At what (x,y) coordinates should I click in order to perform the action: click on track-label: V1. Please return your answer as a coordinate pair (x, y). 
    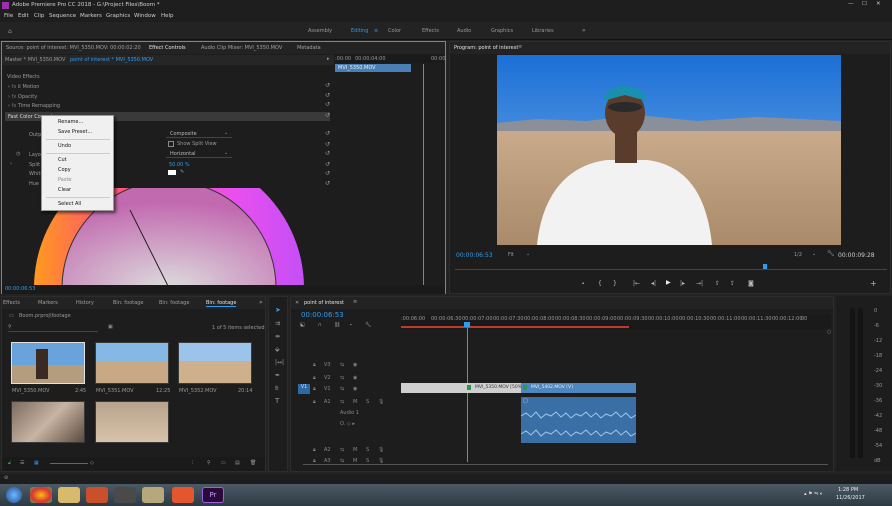
    Looking at the image, I should click on (327, 389).